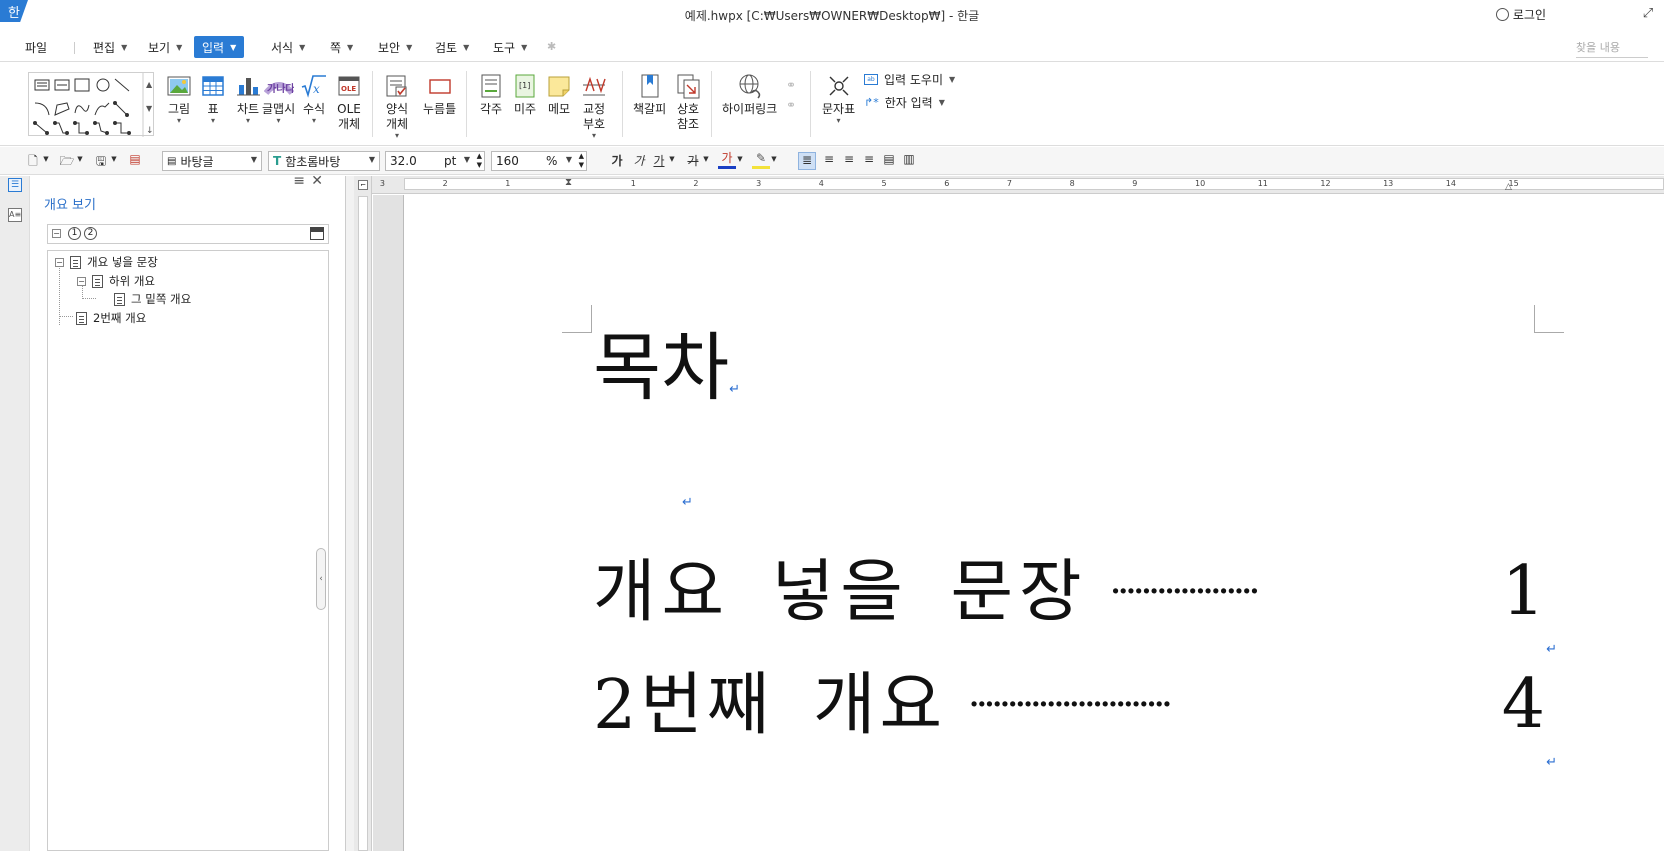 The height and width of the screenshot is (851, 1664). Describe the element at coordinates (90, 233) in the screenshot. I see `outline-level-2-button: 2` at that location.